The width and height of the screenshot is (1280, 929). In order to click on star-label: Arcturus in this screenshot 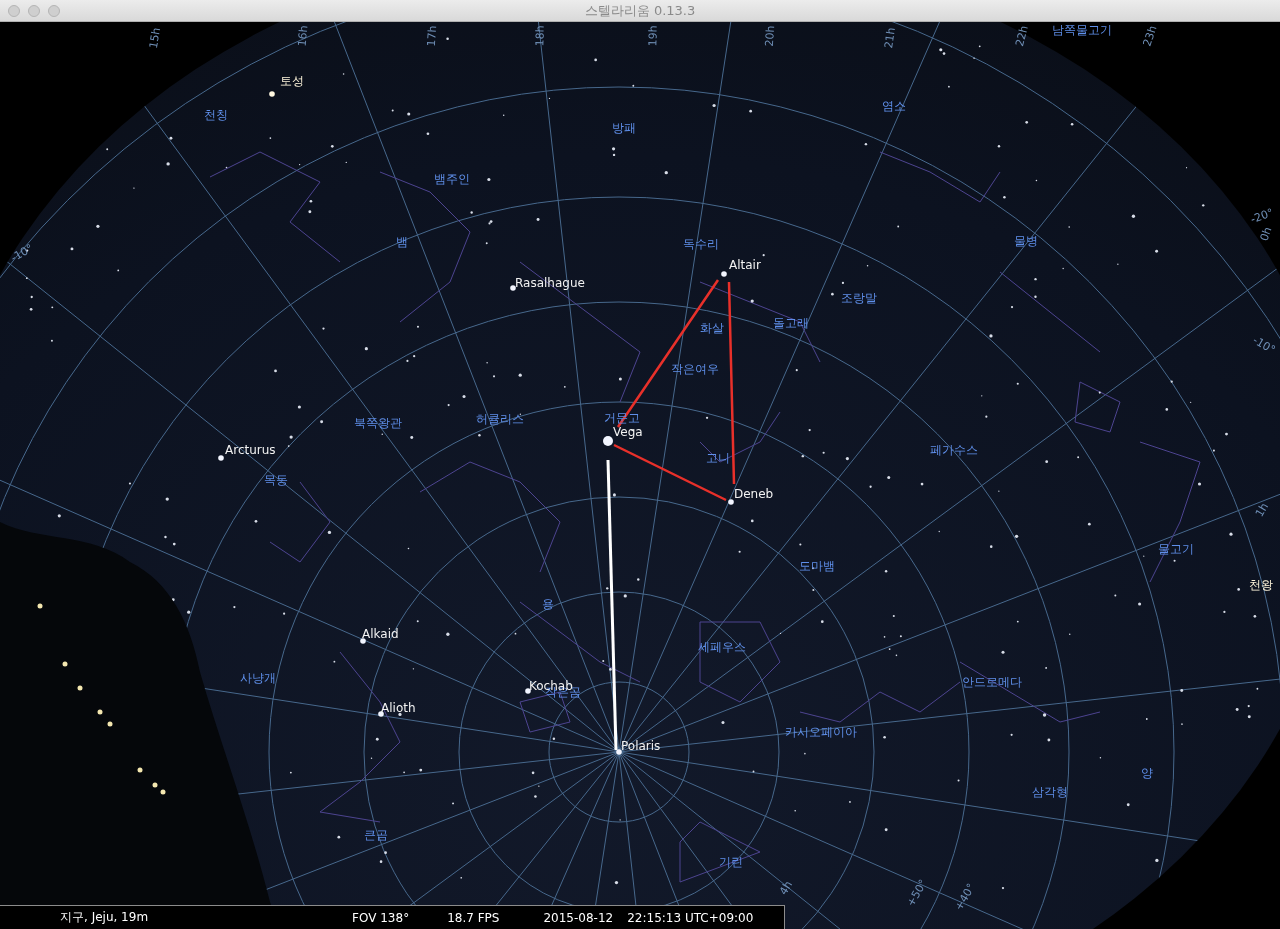, I will do `click(250, 450)`.